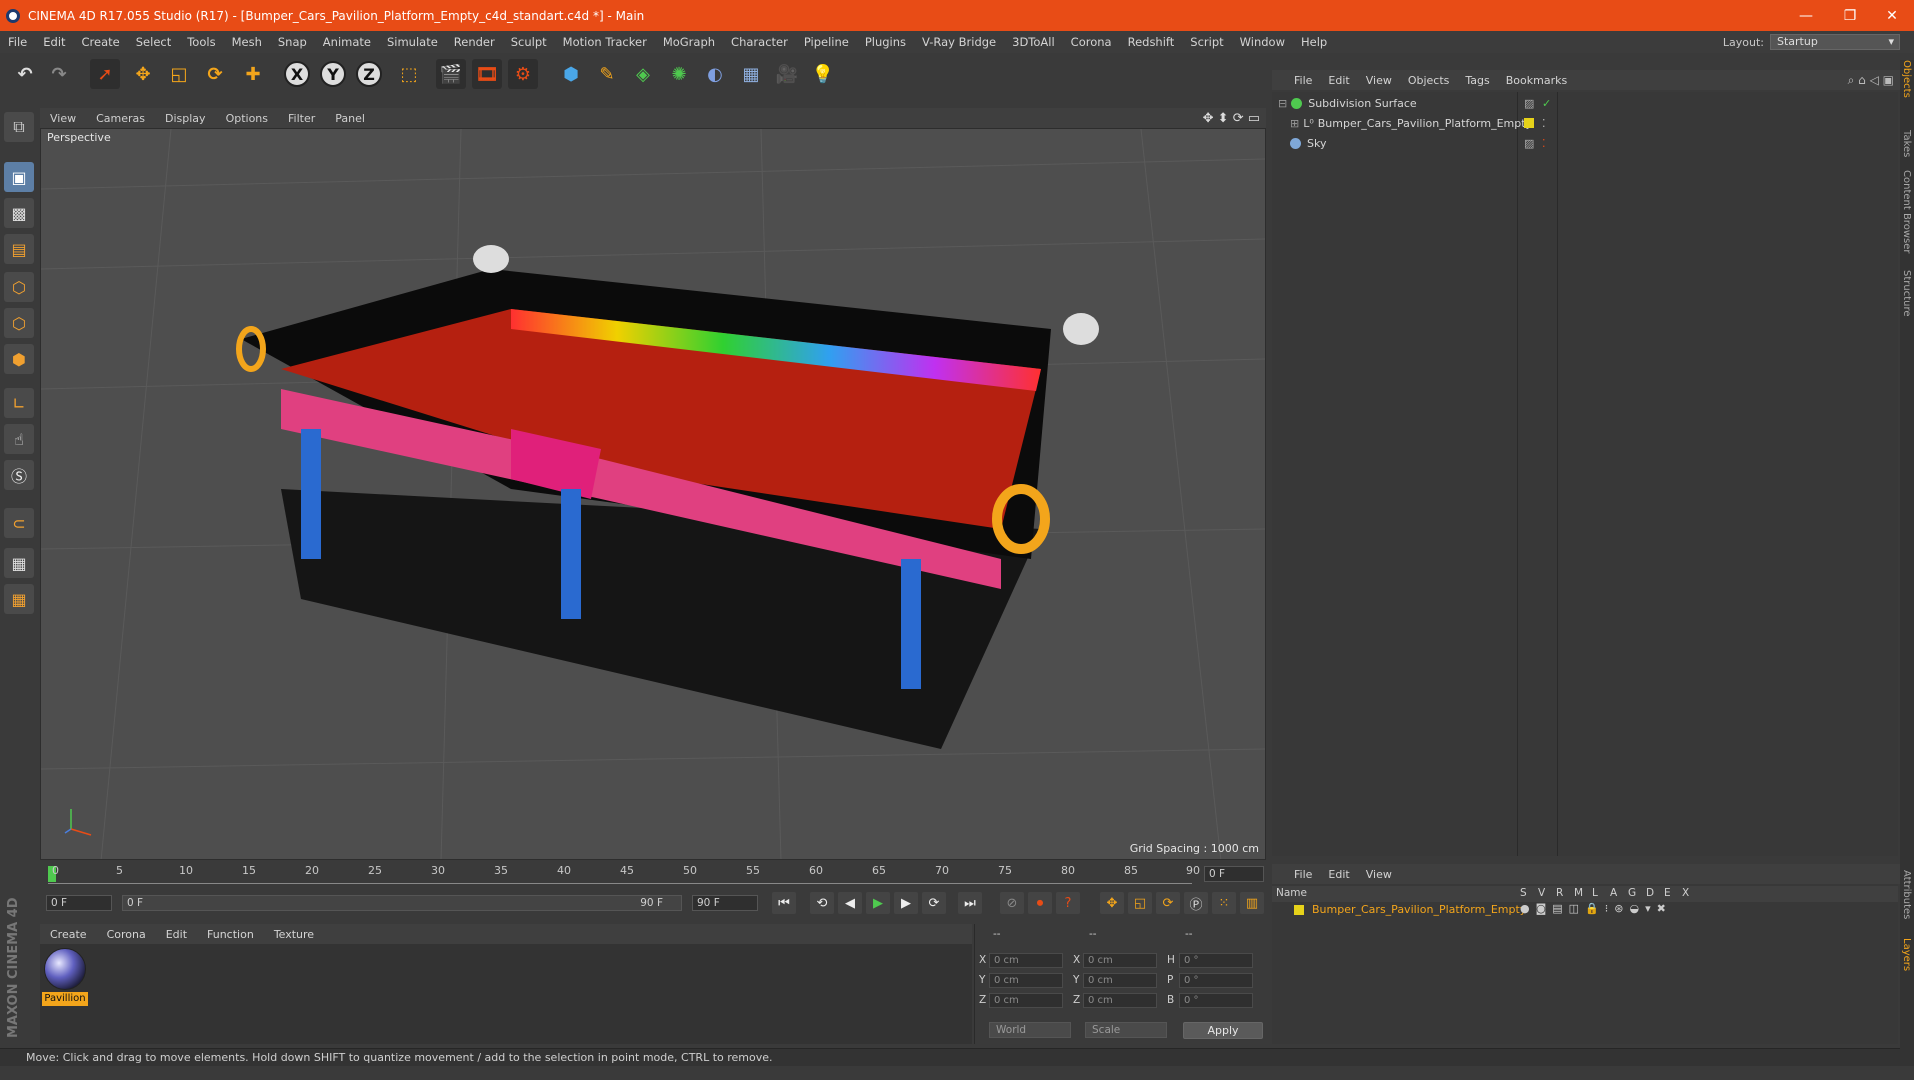 Image resolution: width=1914 pixels, height=1080 pixels. What do you see at coordinates (1026, 1000) in the screenshot?
I see `position-z-field: 0 cm` at bounding box center [1026, 1000].